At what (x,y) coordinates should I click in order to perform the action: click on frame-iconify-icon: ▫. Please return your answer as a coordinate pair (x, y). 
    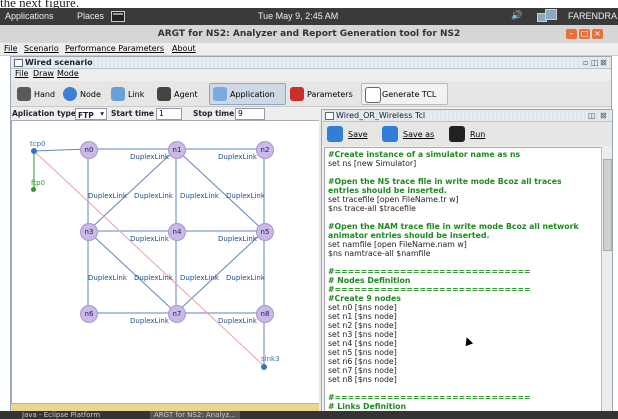
    Looking at the image, I should click on (585, 62).